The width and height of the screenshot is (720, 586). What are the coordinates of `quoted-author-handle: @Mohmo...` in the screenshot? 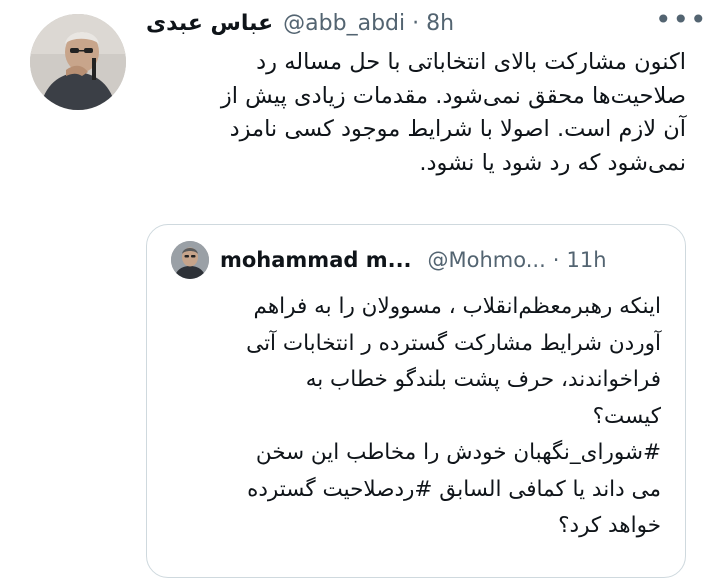 It's located at (487, 260).